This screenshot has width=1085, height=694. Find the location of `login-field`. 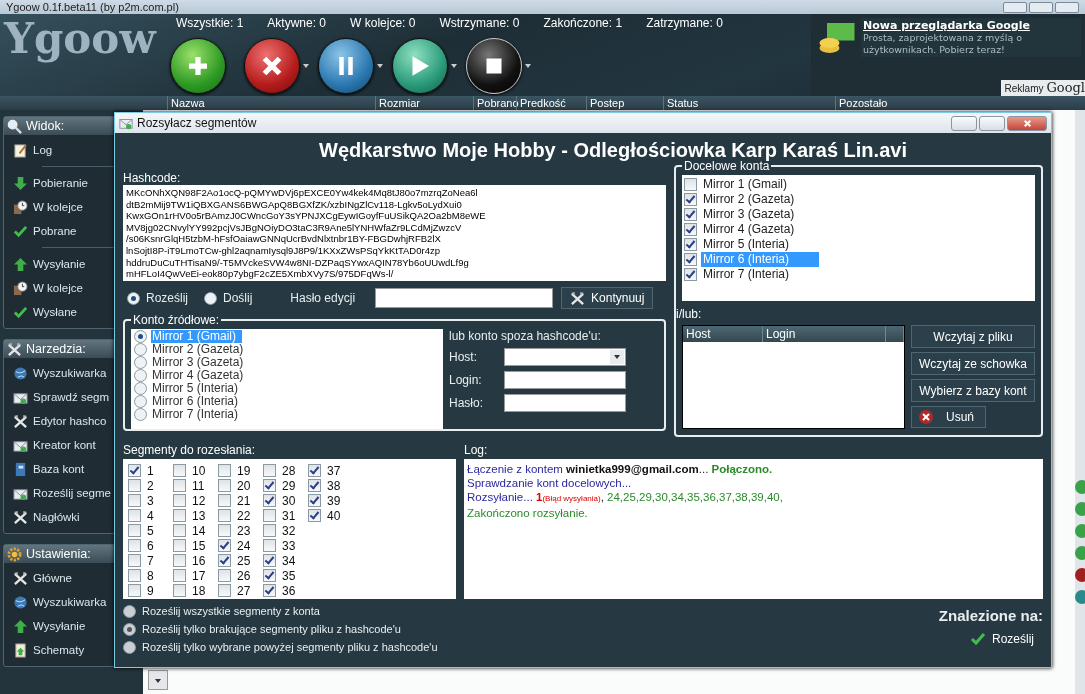

login-field is located at coordinates (565, 380).